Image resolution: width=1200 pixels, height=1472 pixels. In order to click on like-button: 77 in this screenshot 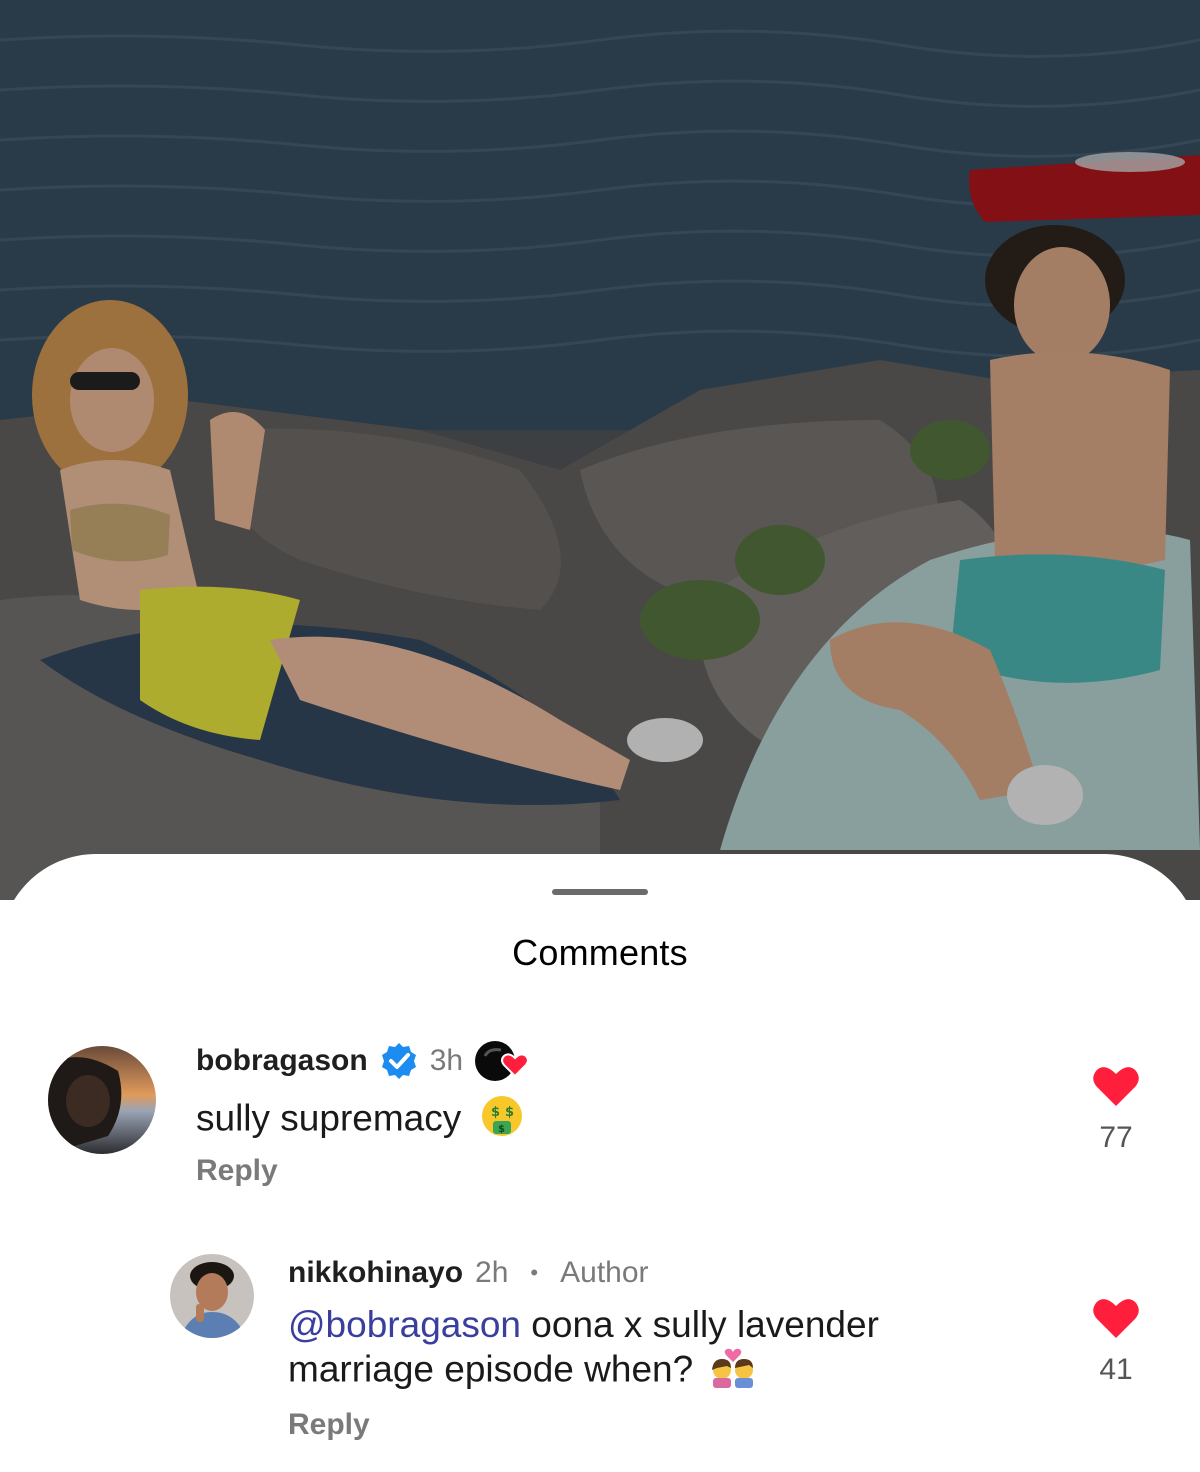, I will do `click(1116, 1109)`.